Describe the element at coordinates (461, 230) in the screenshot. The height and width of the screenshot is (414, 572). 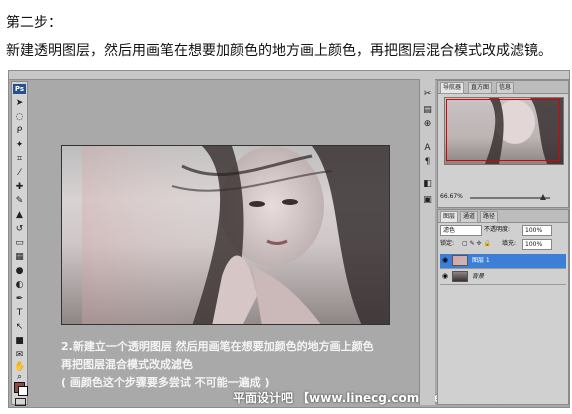
I see `blend-mode-select: 滤色` at that location.